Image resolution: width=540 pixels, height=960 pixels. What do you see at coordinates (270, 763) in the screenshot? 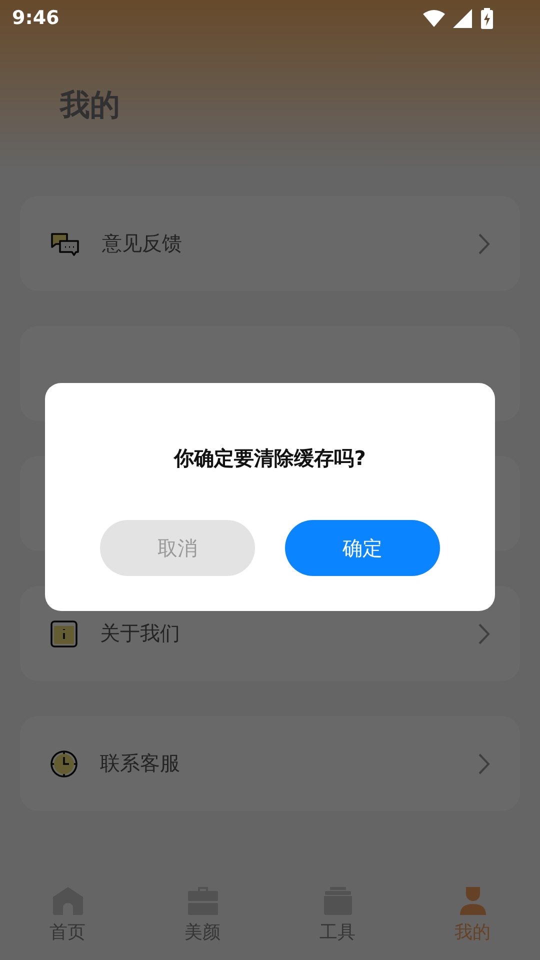
I see `menu-card: 联系客服` at bounding box center [270, 763].